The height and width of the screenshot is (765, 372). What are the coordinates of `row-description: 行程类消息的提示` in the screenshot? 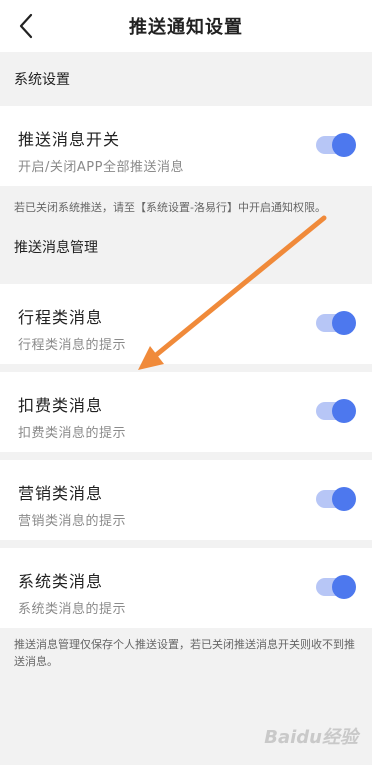 It's located at (72, 345).